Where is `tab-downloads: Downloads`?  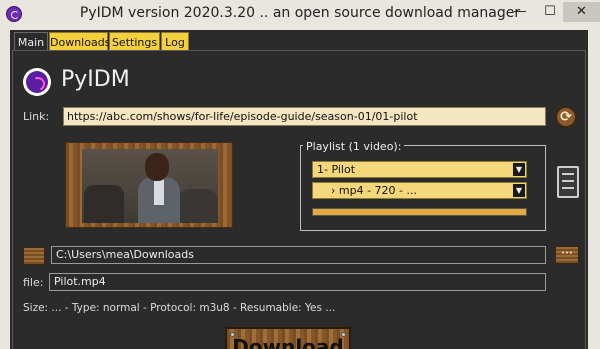 tab-downloads: Downloads is located at coordinates (79, 42).